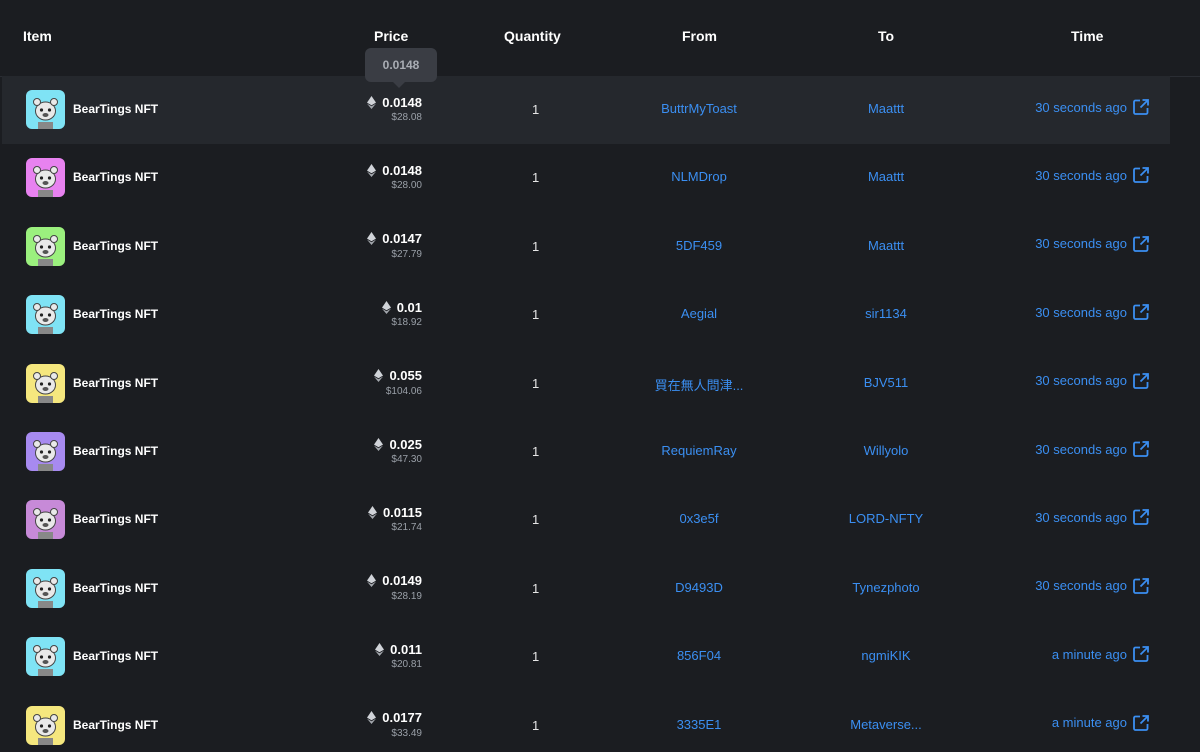 The height and width of the screenshot is (752, 1200). I want to click on from-link: 856F04, so click(699, 655).